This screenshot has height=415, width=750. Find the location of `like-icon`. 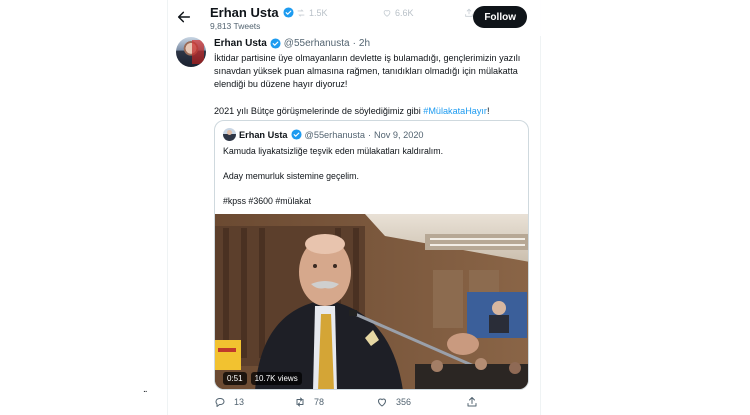

like-icon is located at coordinates (382, 402).